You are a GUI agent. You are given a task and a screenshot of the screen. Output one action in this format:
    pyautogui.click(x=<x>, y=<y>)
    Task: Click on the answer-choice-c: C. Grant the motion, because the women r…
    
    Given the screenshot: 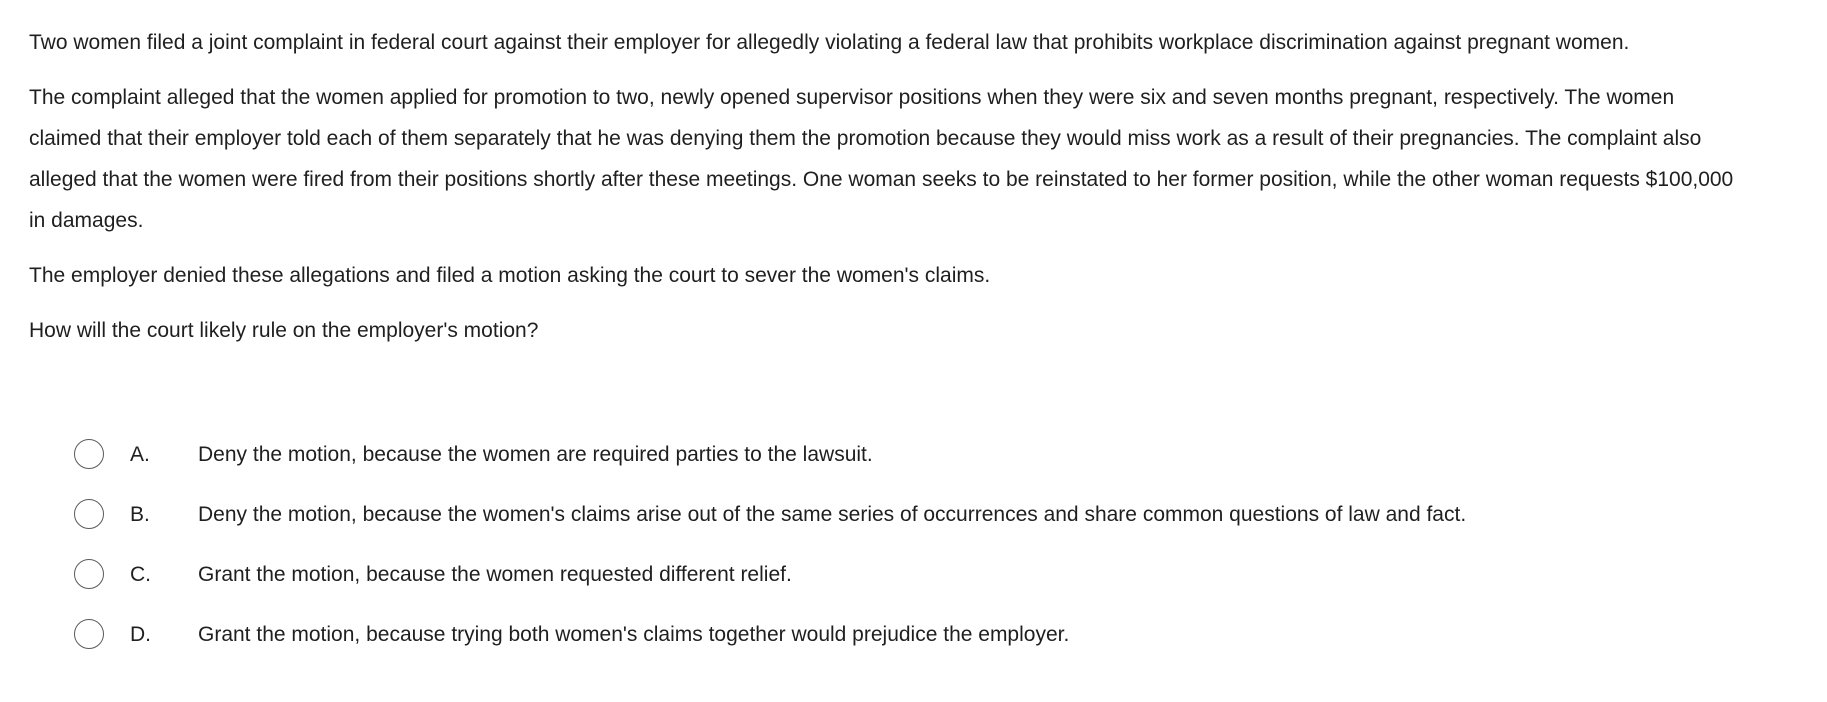 What is the action you would take?
    pyautogui.click(x=914, y=574)
    